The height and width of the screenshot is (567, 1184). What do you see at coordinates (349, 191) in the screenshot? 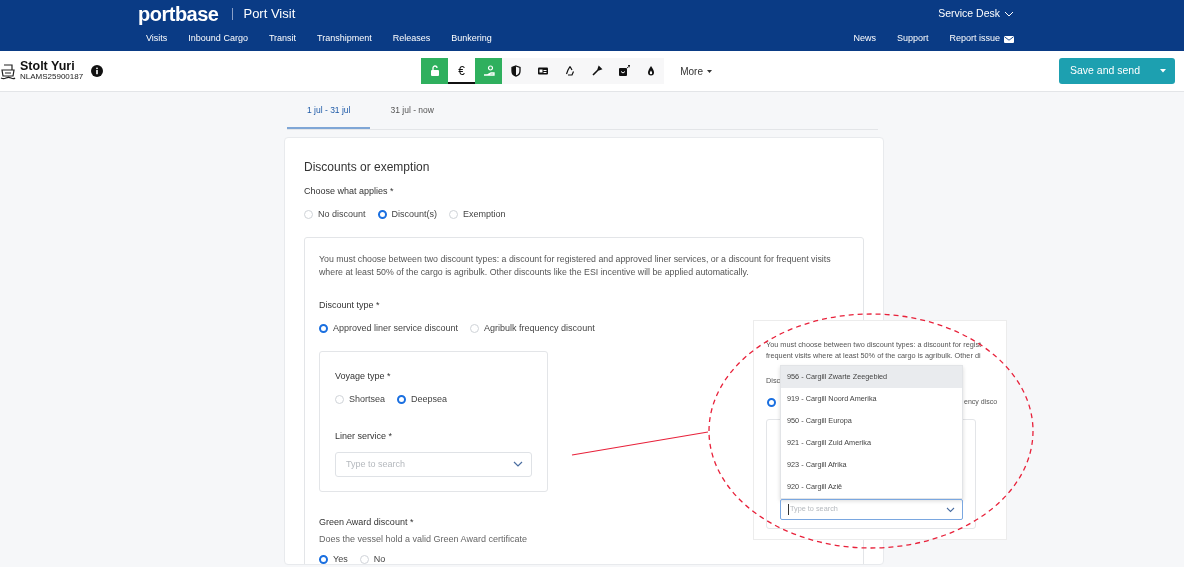
I see `field-label: Choose what applies *` at bounding box center [349, 191].